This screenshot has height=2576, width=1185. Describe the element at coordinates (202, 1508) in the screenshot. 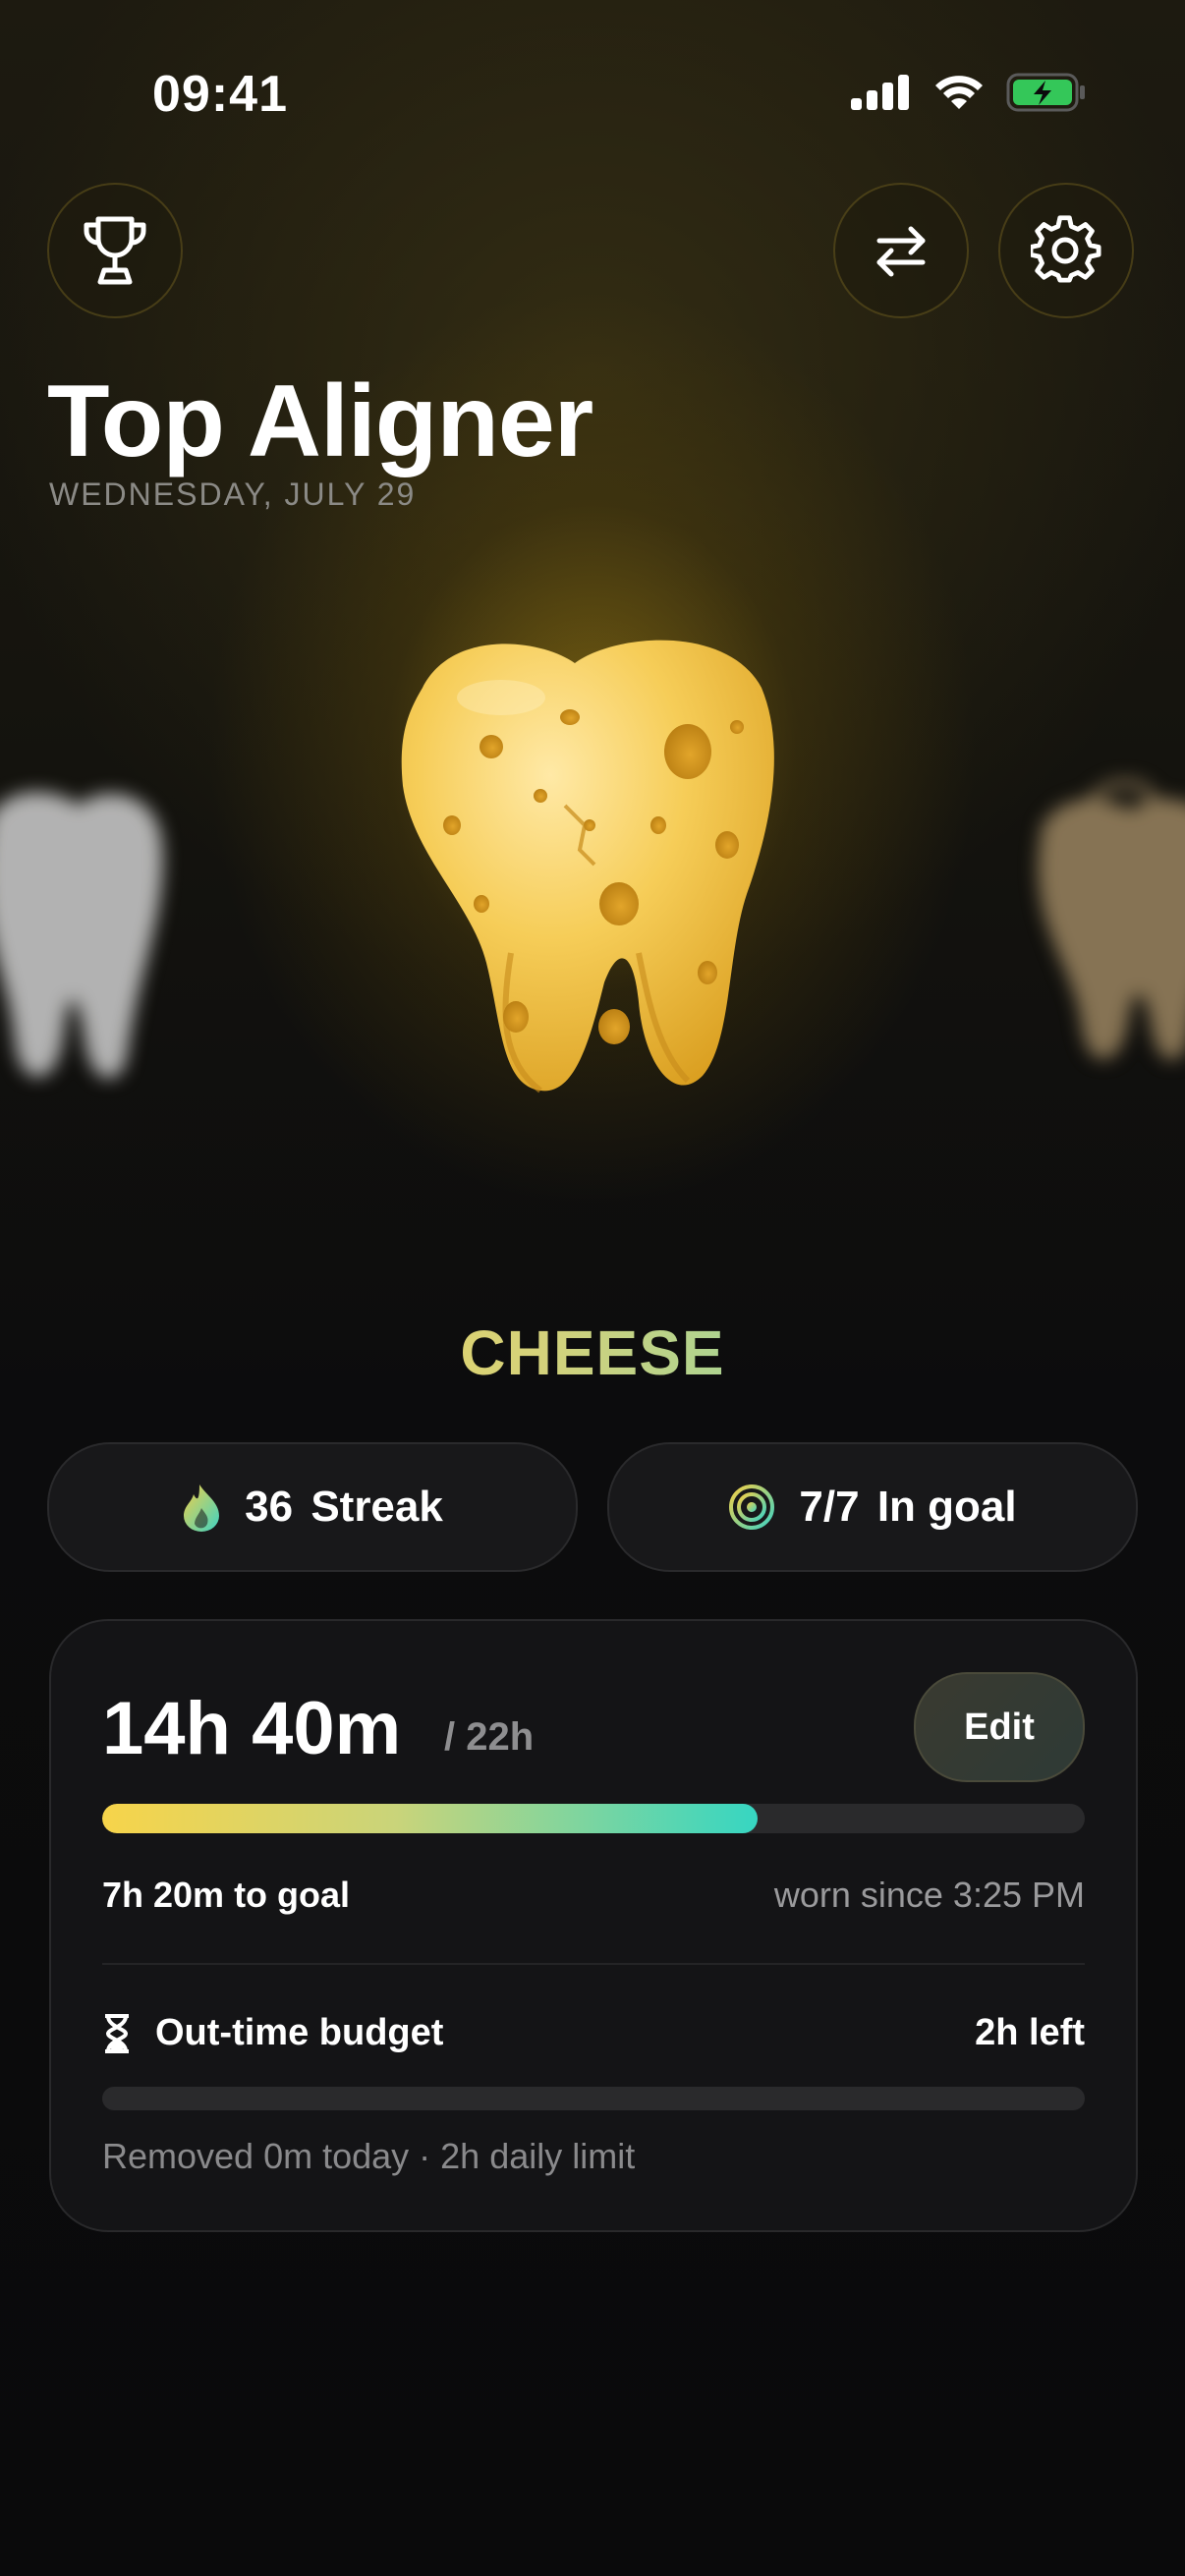

I see `flame-icon` at that location.